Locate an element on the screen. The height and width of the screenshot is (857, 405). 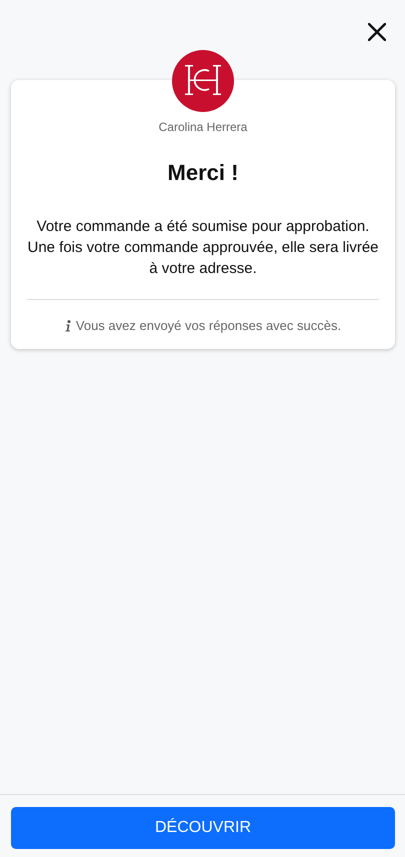
info-icon is located at coordinates (67, 326).